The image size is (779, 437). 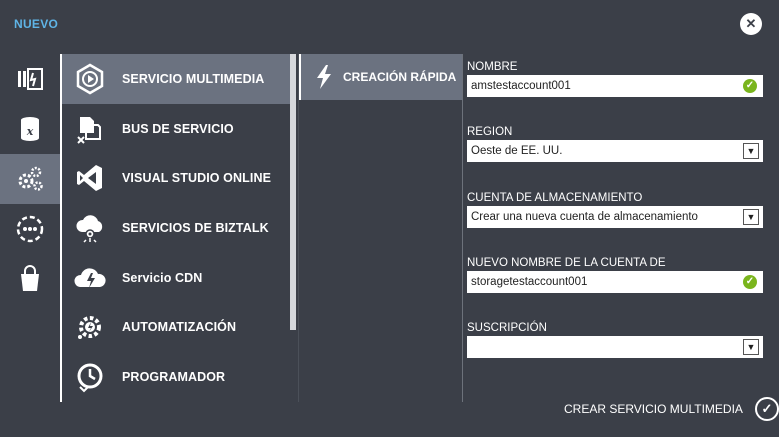 I want to click on rail-item-network-services, so click(x=30, y=229).